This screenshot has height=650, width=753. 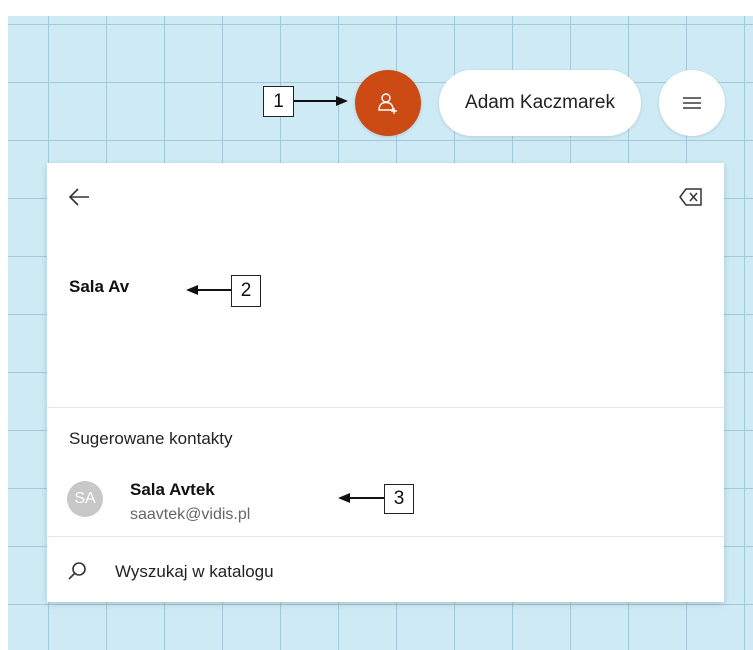 I want to click on menu-button, so click(x=692, y=103).